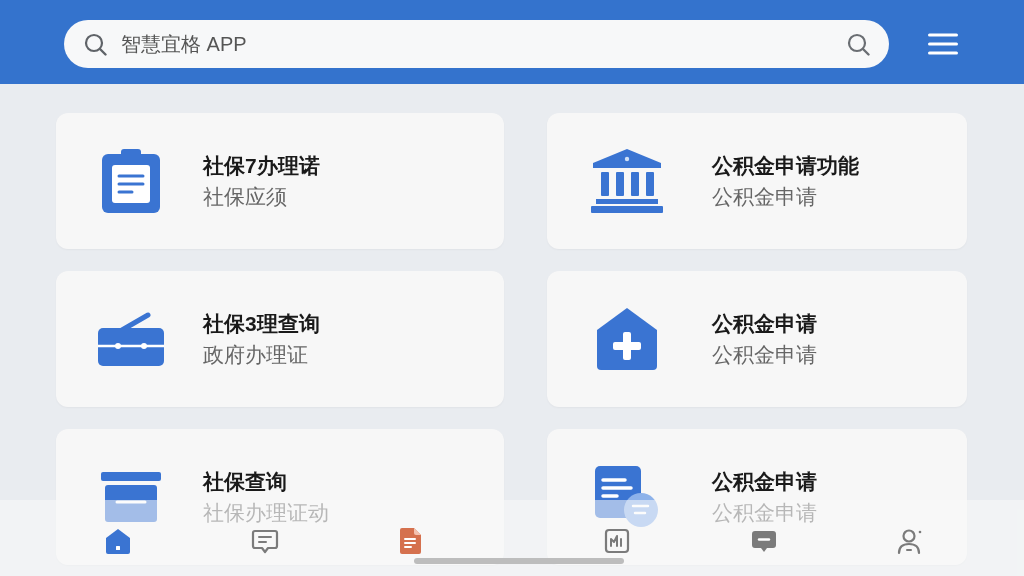 The width and height of the screenshot is (1024, 576). I want to click on house-plus-icon, so click(627, 339).